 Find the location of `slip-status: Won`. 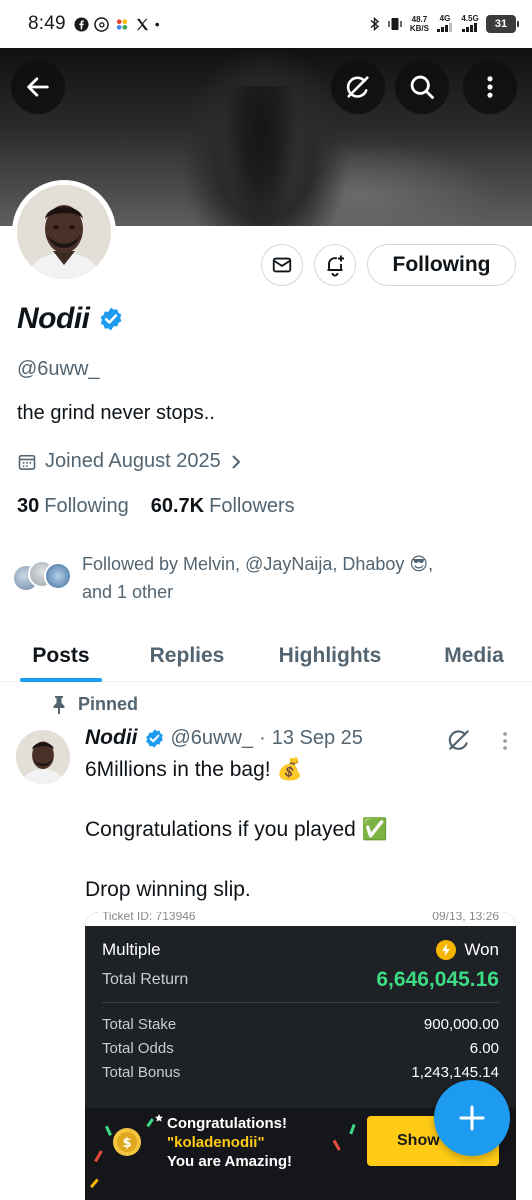

slip-status: Won is located at coordinates (467, 950).